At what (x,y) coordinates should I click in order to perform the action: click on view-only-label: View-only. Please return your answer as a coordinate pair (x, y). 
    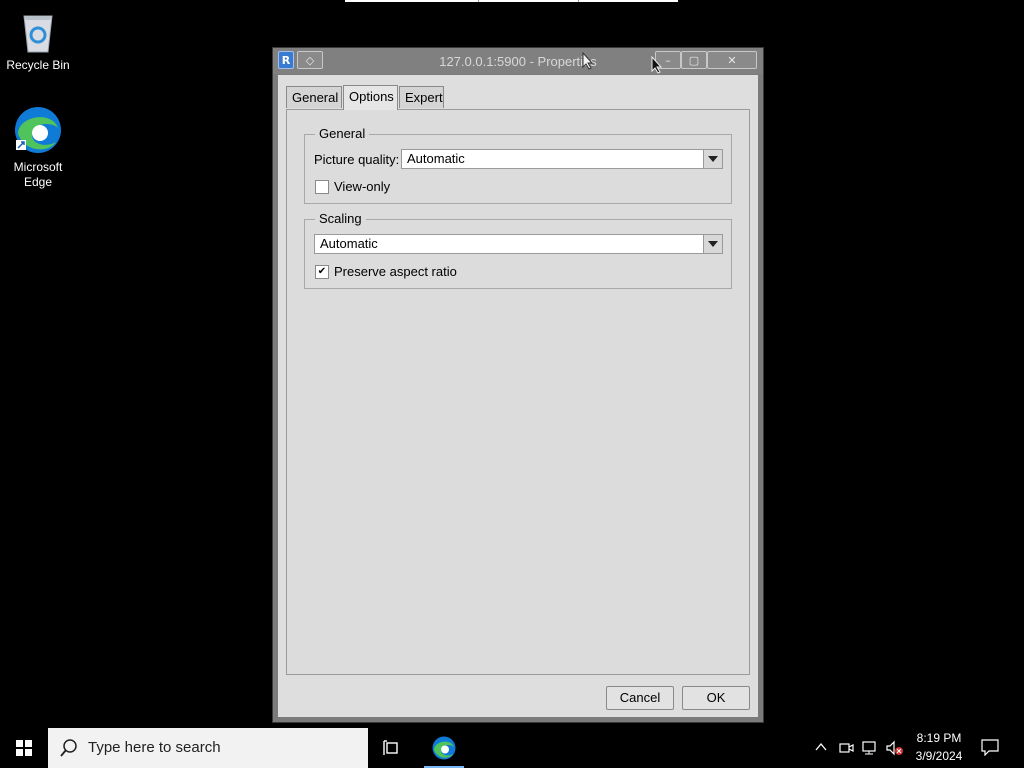
    Looking at the image, I should click on (362, 186).